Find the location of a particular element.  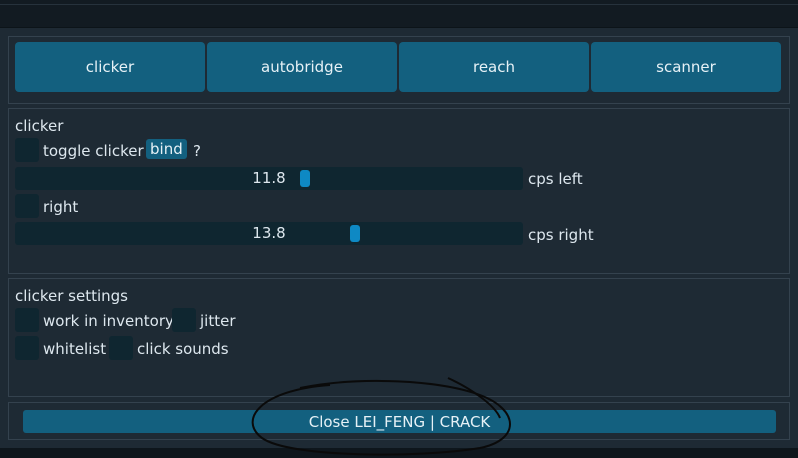

clicker-section-title: clicker is located at coordinates (39, 126).